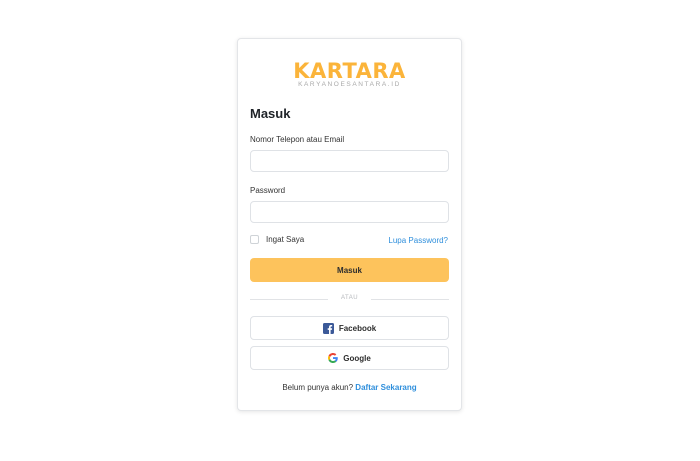 Image resolution: width=700 pixels, height=461 pixels. What do you see at coordinates (349, 71) in the screenshot?
I see `logo-text: KARTARA` at bounding box center [349, 71].